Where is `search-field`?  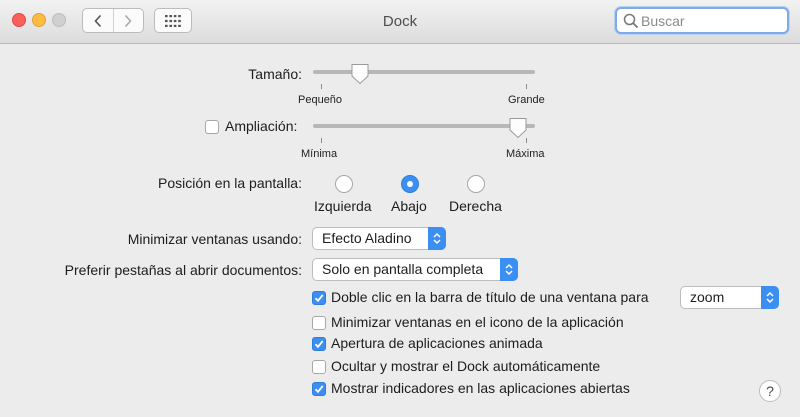
search-field is located at coordinates (702, 20).